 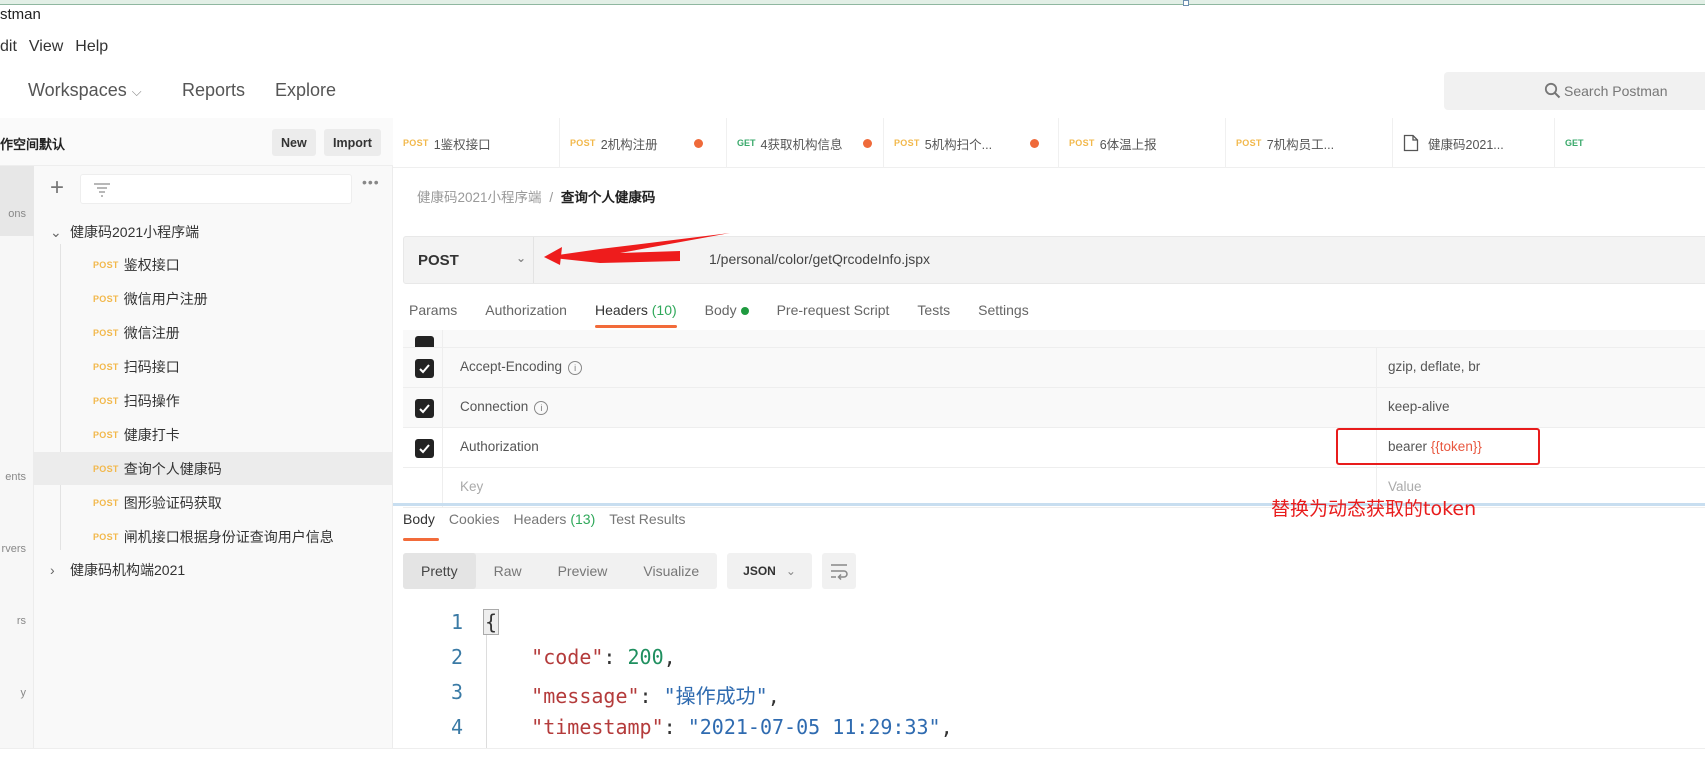 What do you see at coordinates (32, 143) in the screenshot?
I see `workspace-name: 作空间默认` at bounding box center [32, 143].